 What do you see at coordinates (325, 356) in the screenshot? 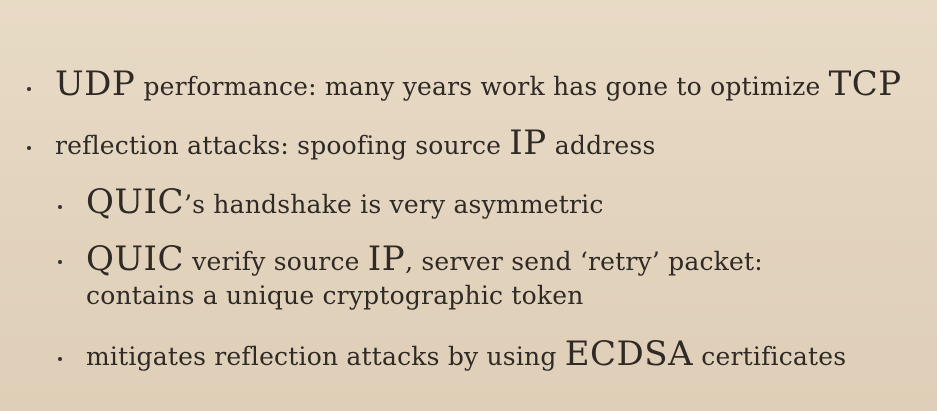
I see `bullet-body: mitigates reflection attacks by using` at bounding box center [325, 356].